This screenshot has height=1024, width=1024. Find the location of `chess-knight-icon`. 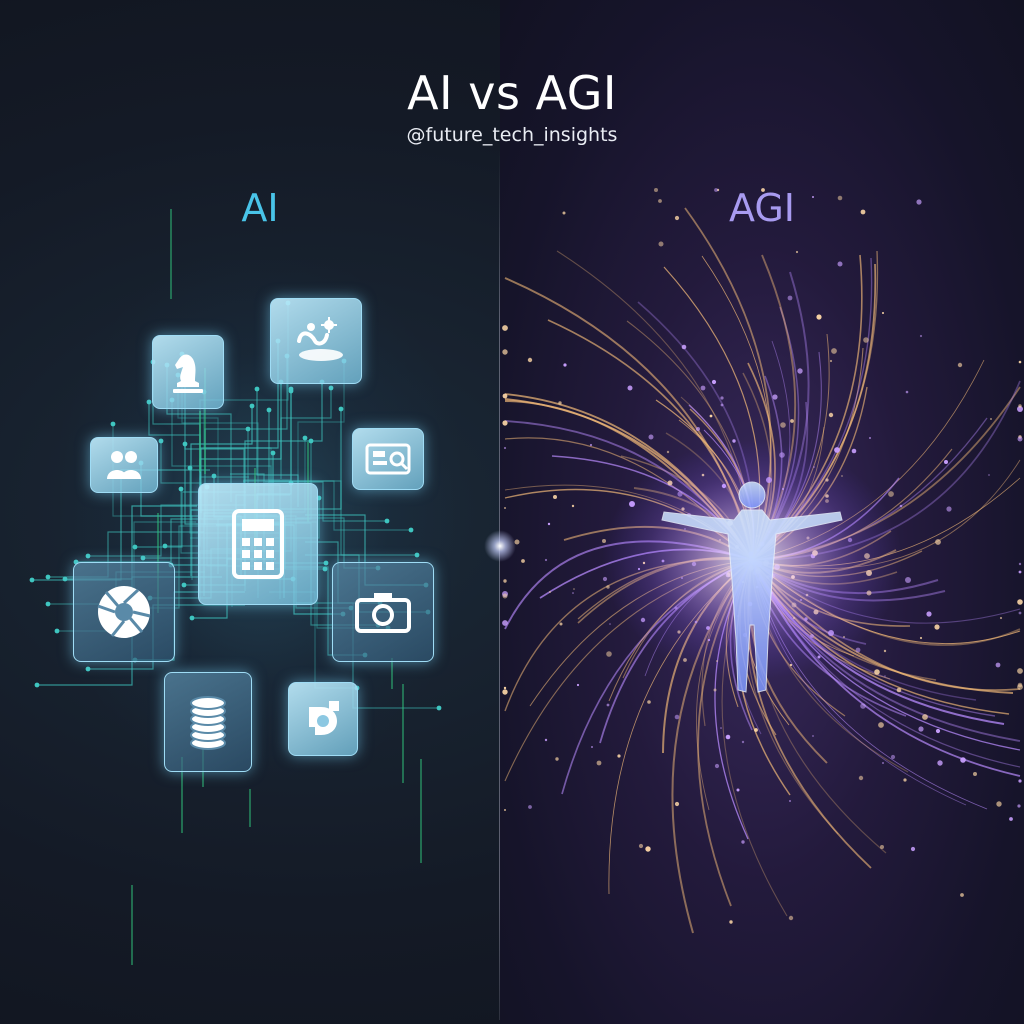

chess-knight-icon is located at coordinates (188, 373).